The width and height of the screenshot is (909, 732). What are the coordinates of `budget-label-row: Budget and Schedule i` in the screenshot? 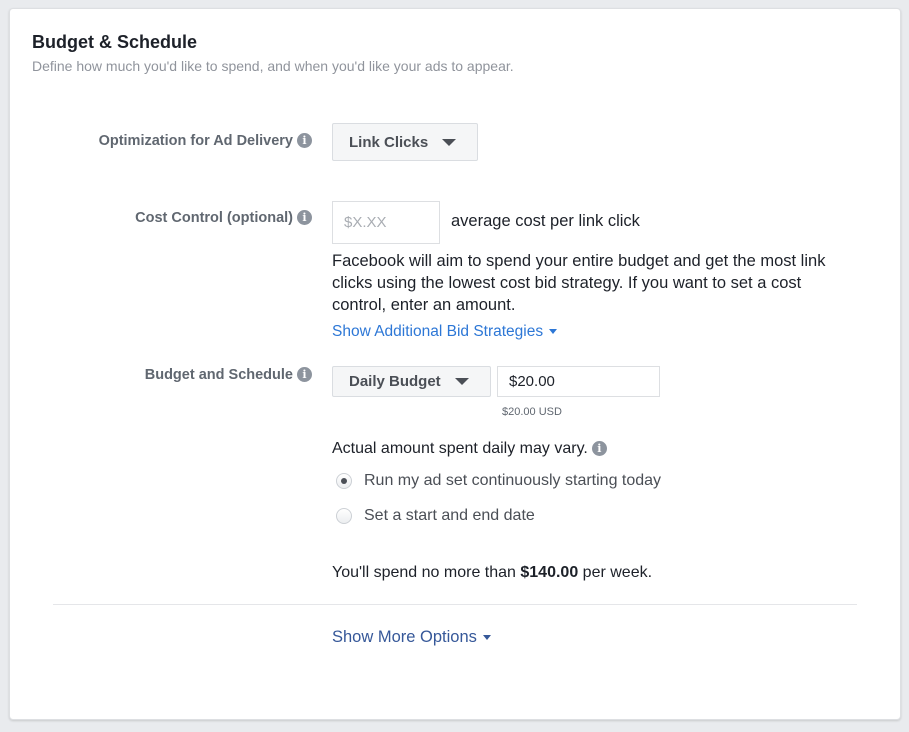 It's located at (228, 375).